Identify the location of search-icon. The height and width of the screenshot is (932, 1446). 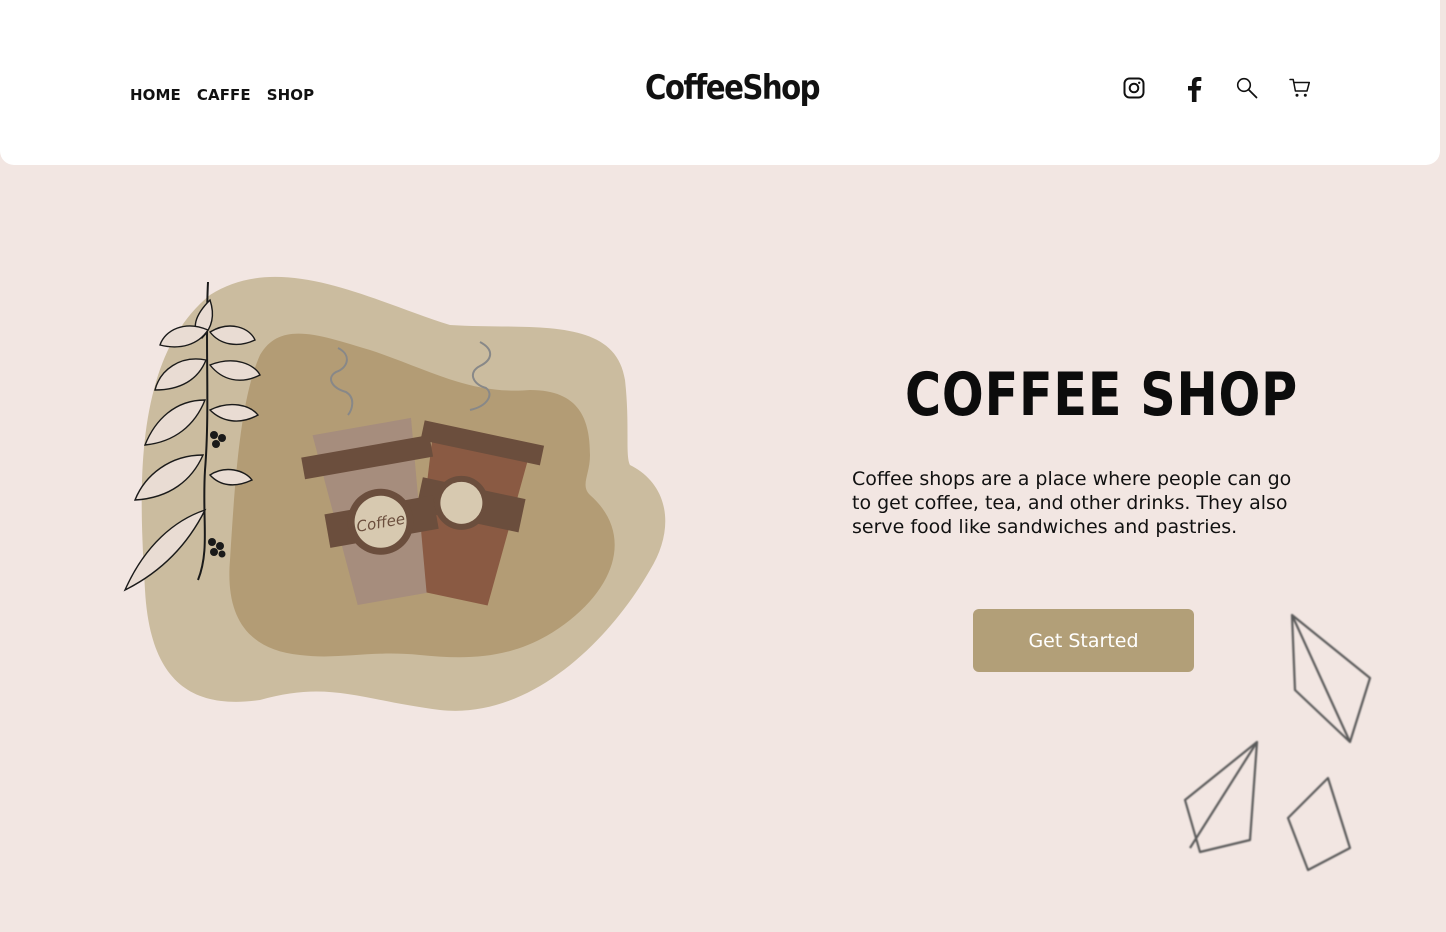
(1247, 88).